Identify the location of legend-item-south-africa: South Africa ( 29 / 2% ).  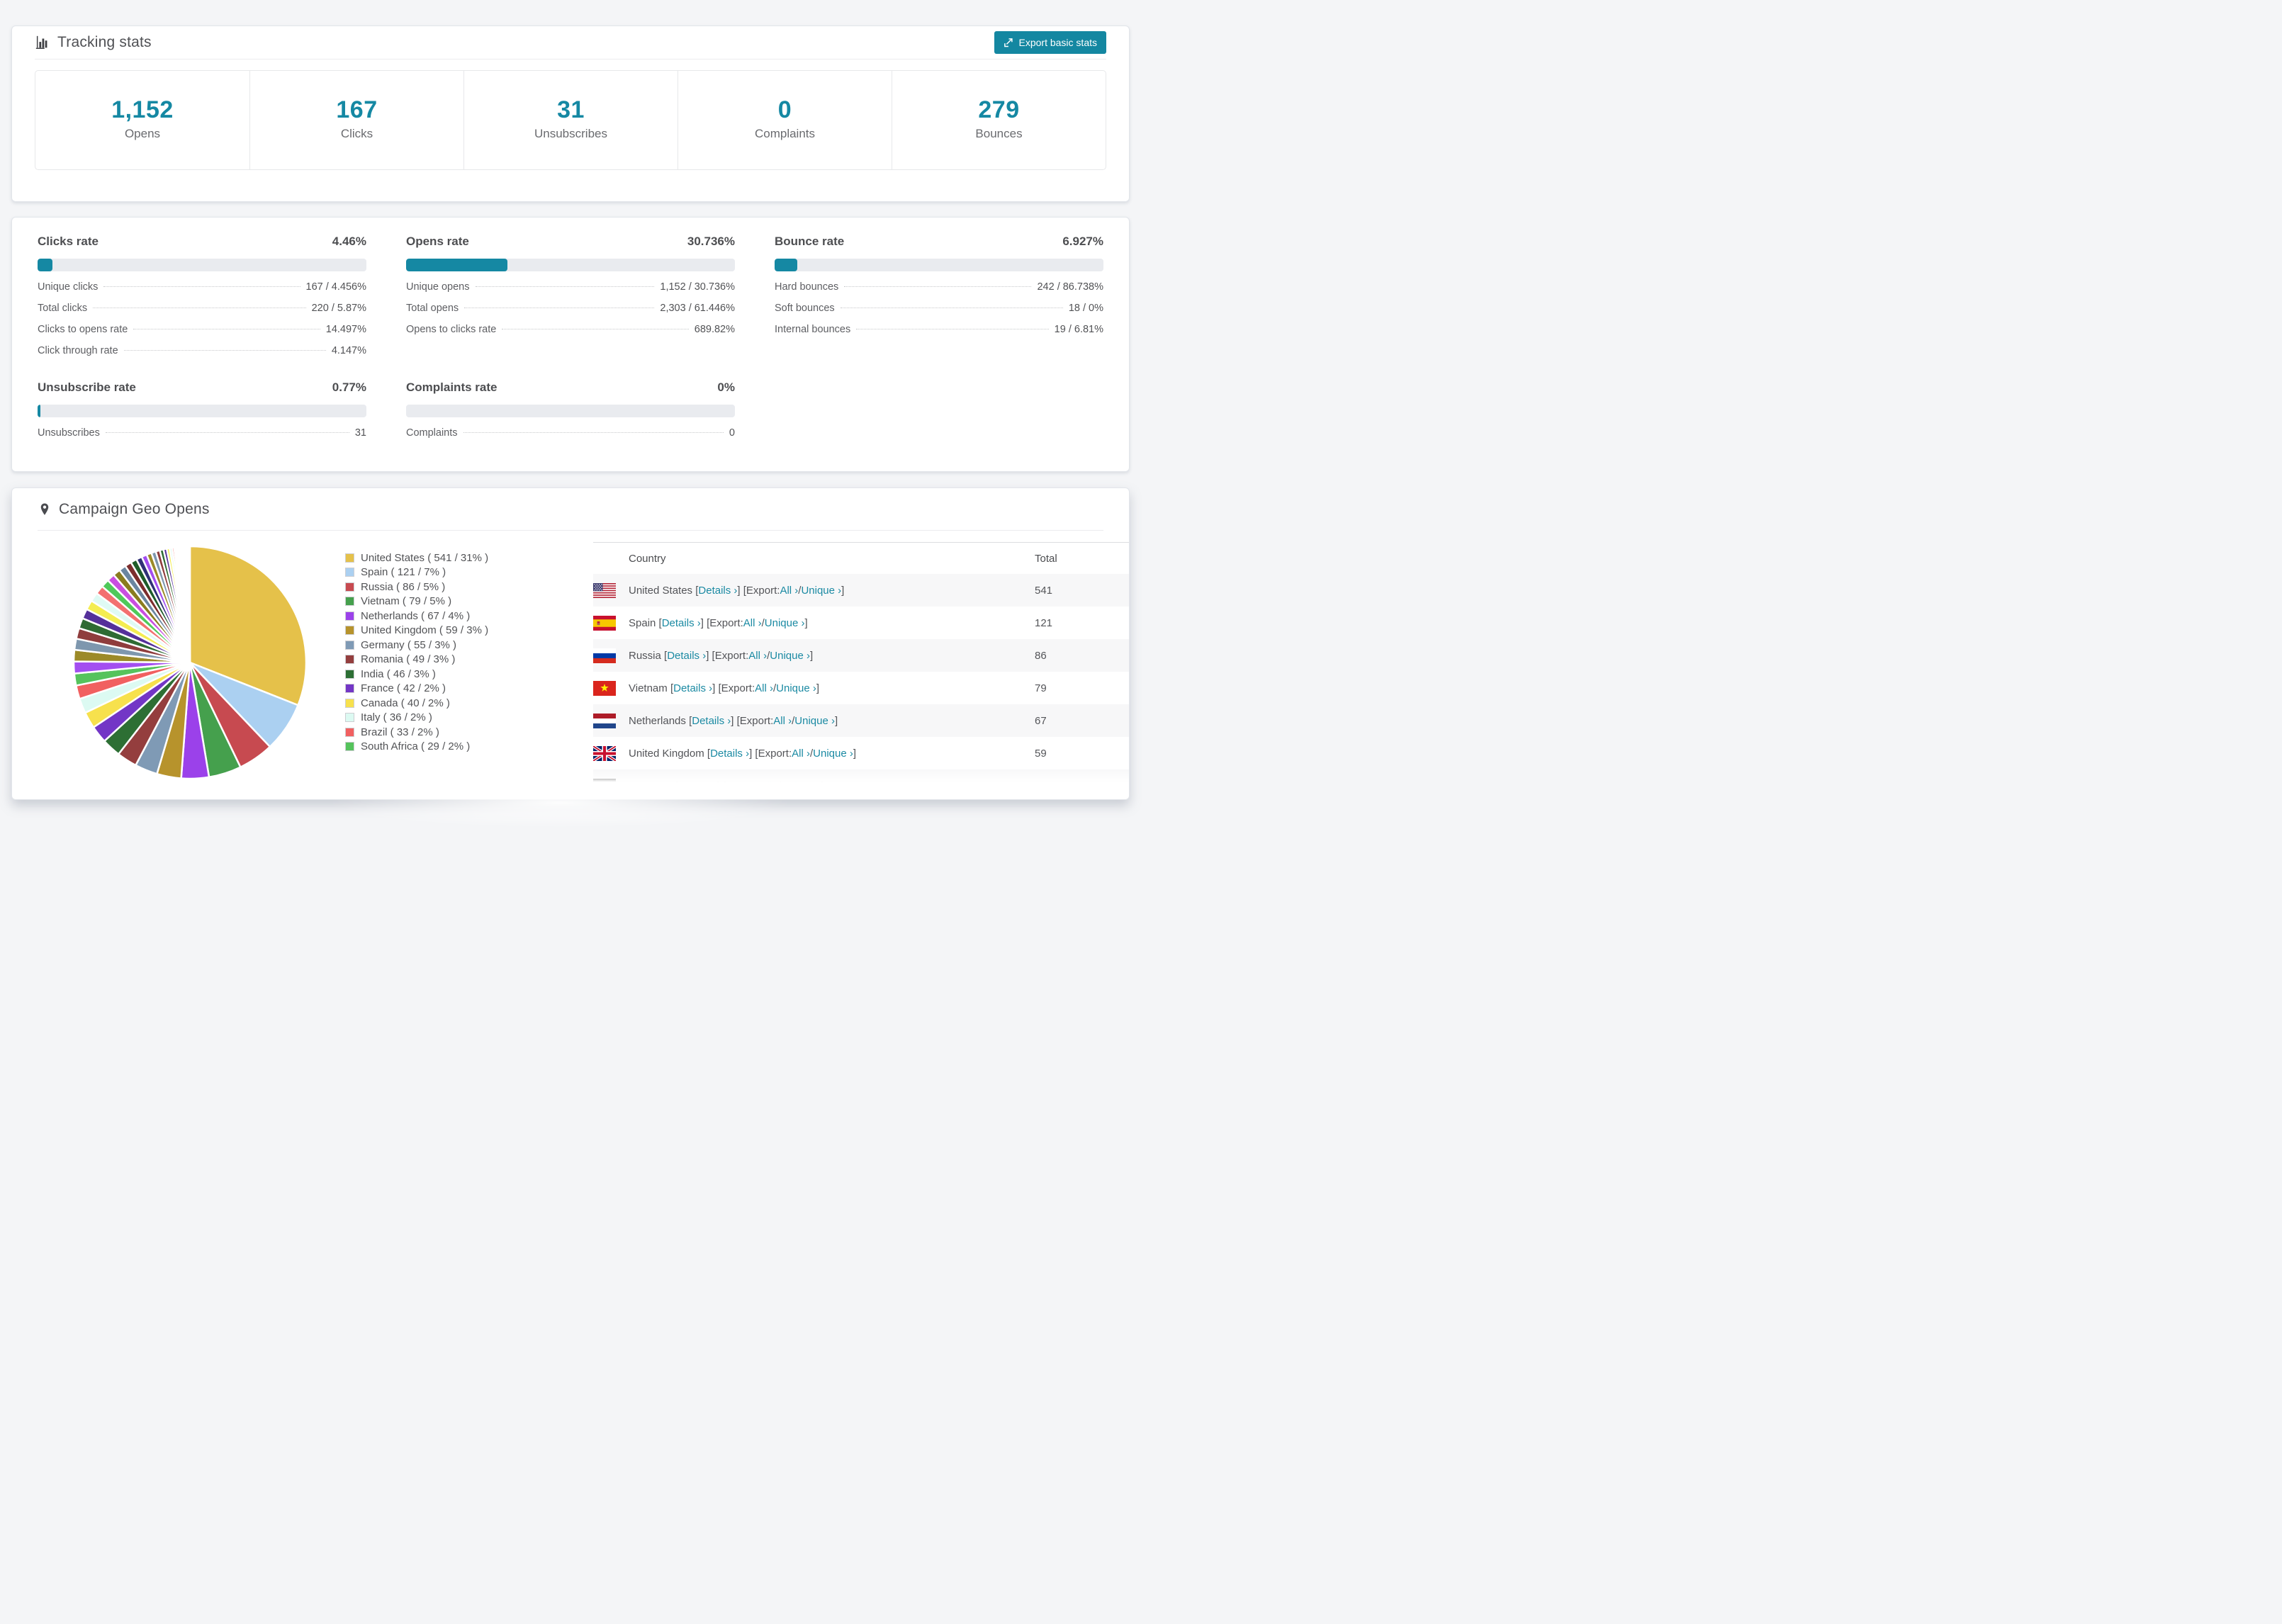
(461, 747).